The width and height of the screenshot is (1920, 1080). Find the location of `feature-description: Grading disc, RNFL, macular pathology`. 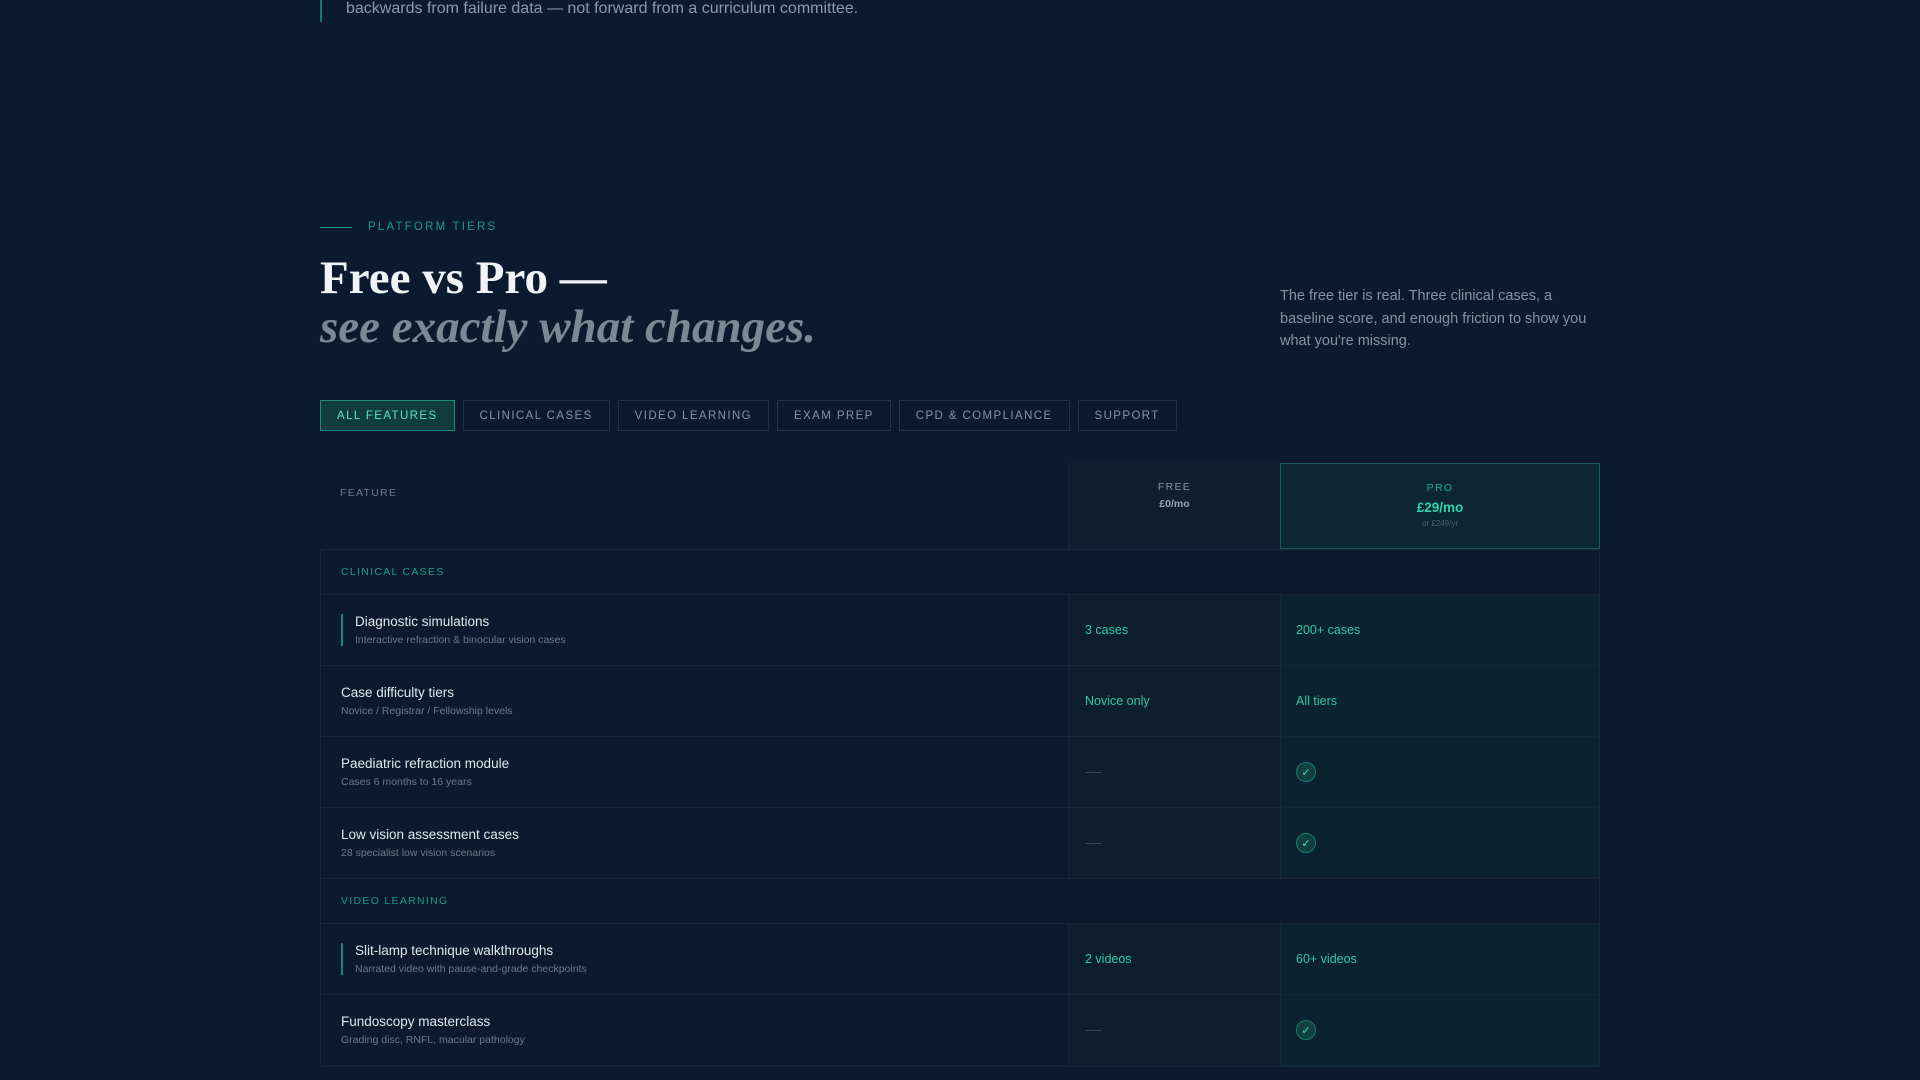

feature-description: Grading disc, RNFL, macular pathology is located at coordinates (433, 1040).